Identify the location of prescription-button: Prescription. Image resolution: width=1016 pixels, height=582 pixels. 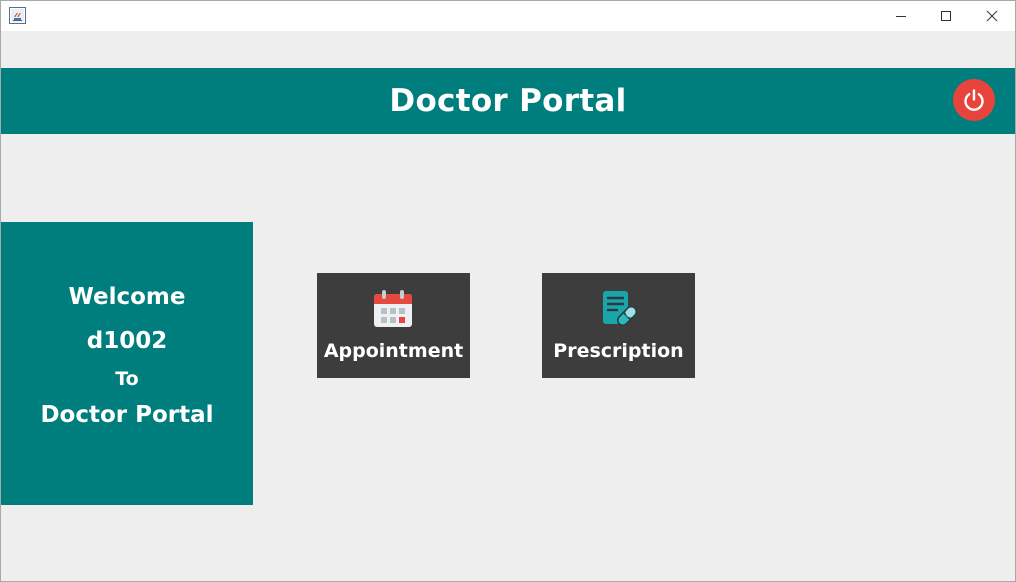
(618, 325).